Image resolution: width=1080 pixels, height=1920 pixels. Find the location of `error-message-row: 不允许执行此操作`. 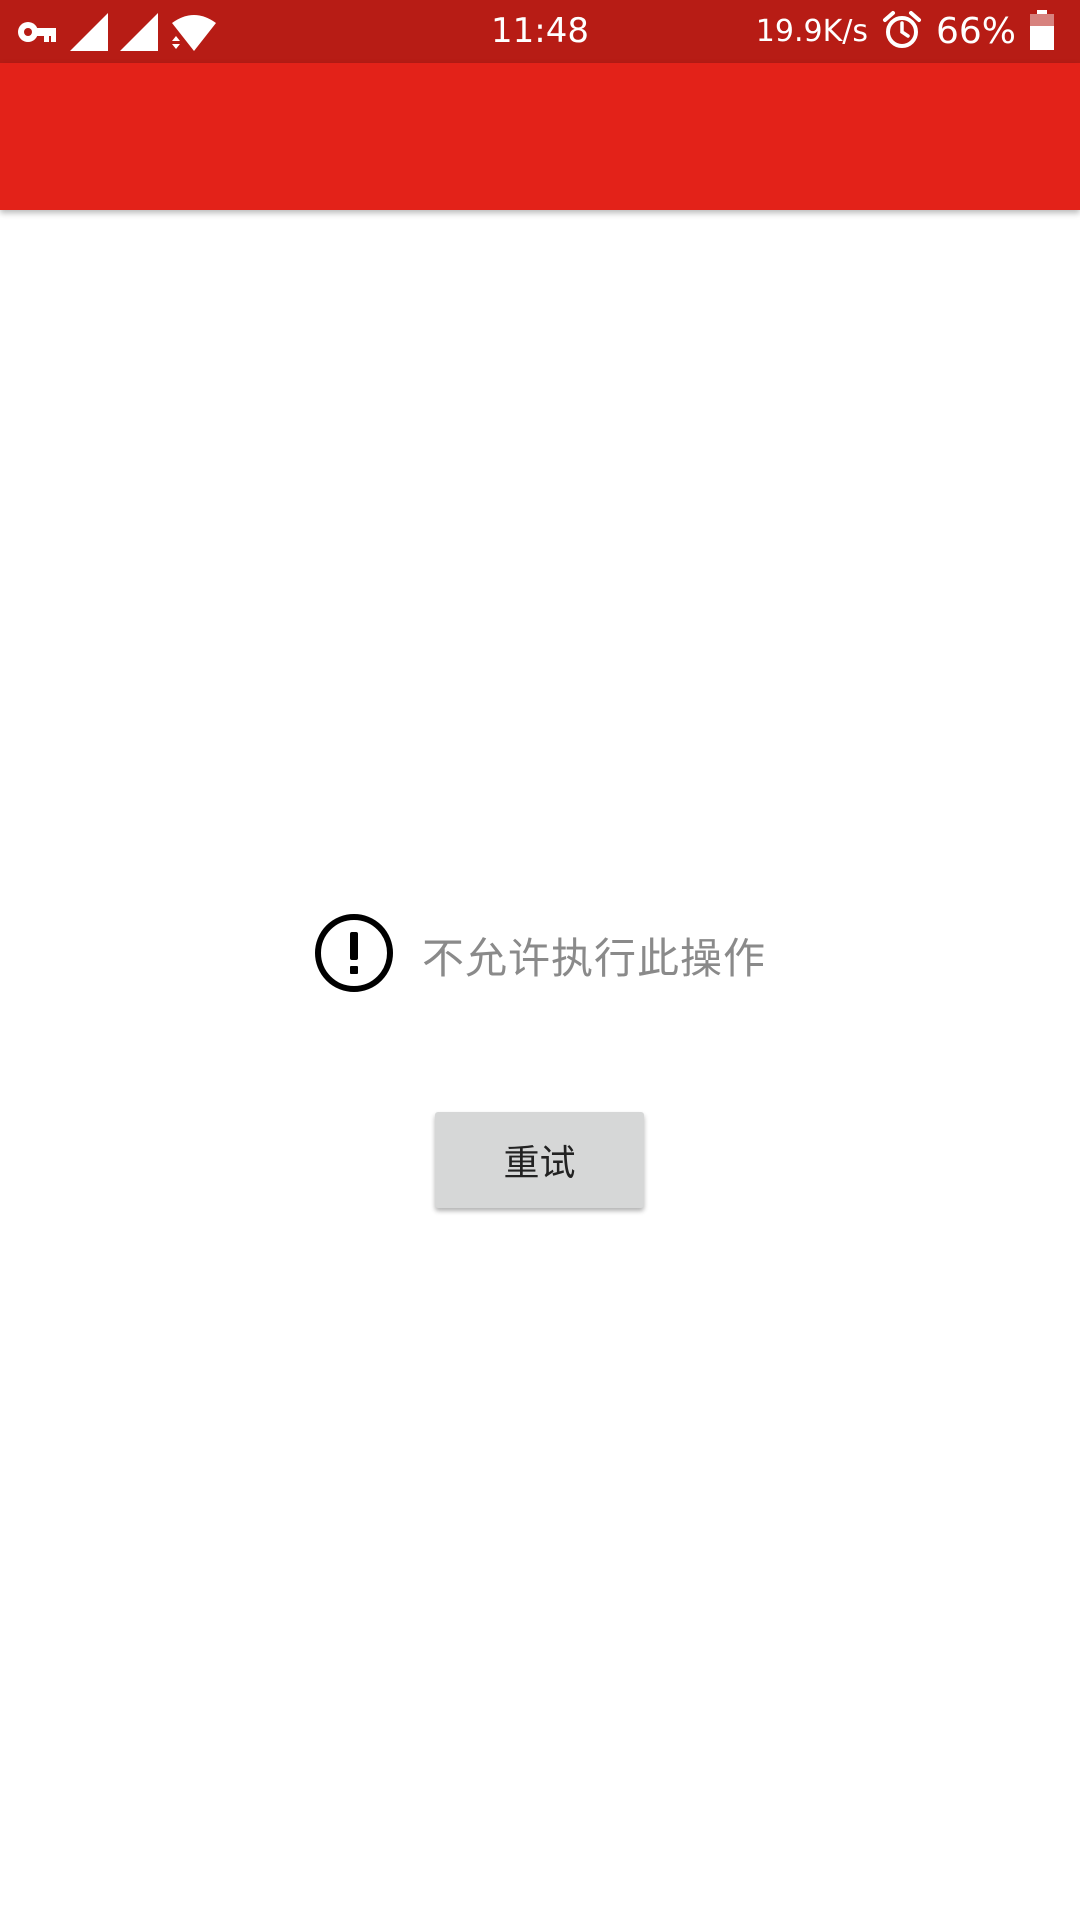

error-message-row: 不允许执行此操作 is located at coordinates (540, 955).